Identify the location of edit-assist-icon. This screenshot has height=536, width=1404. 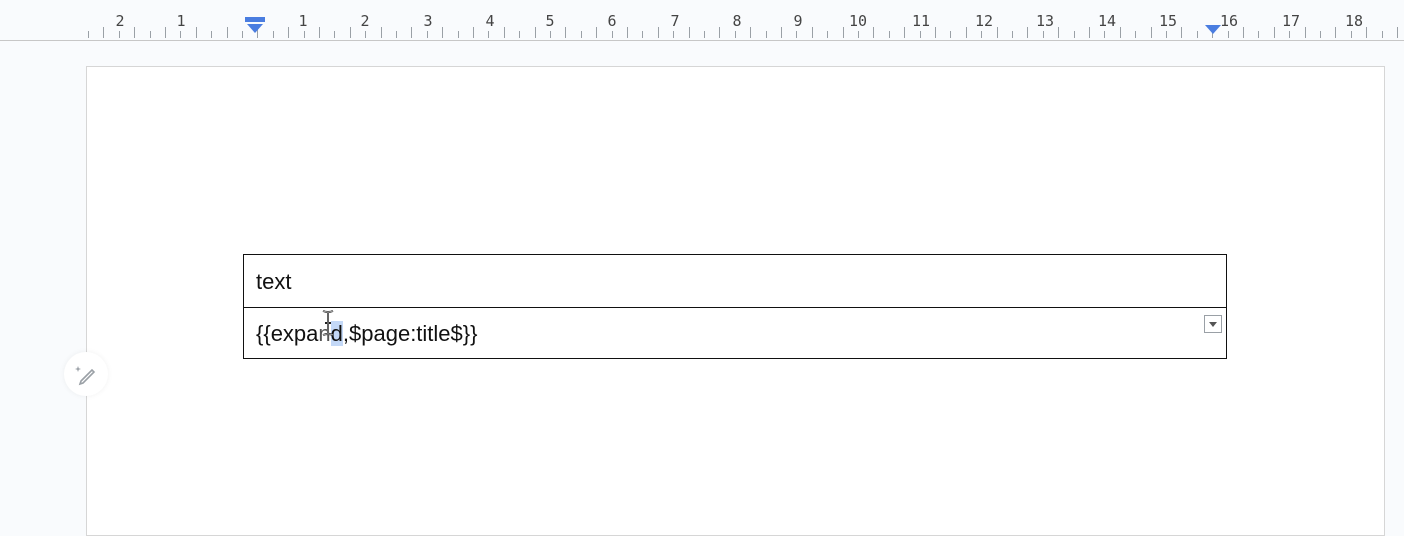
(85, 376).